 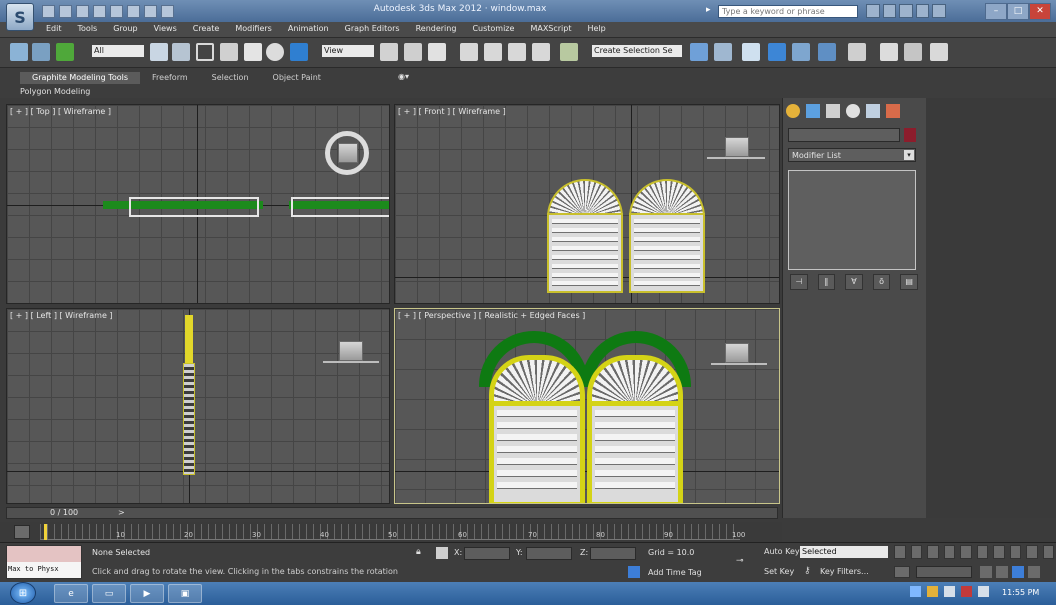 I want to click on x-coordinate-field, so click(x=487, y=553).